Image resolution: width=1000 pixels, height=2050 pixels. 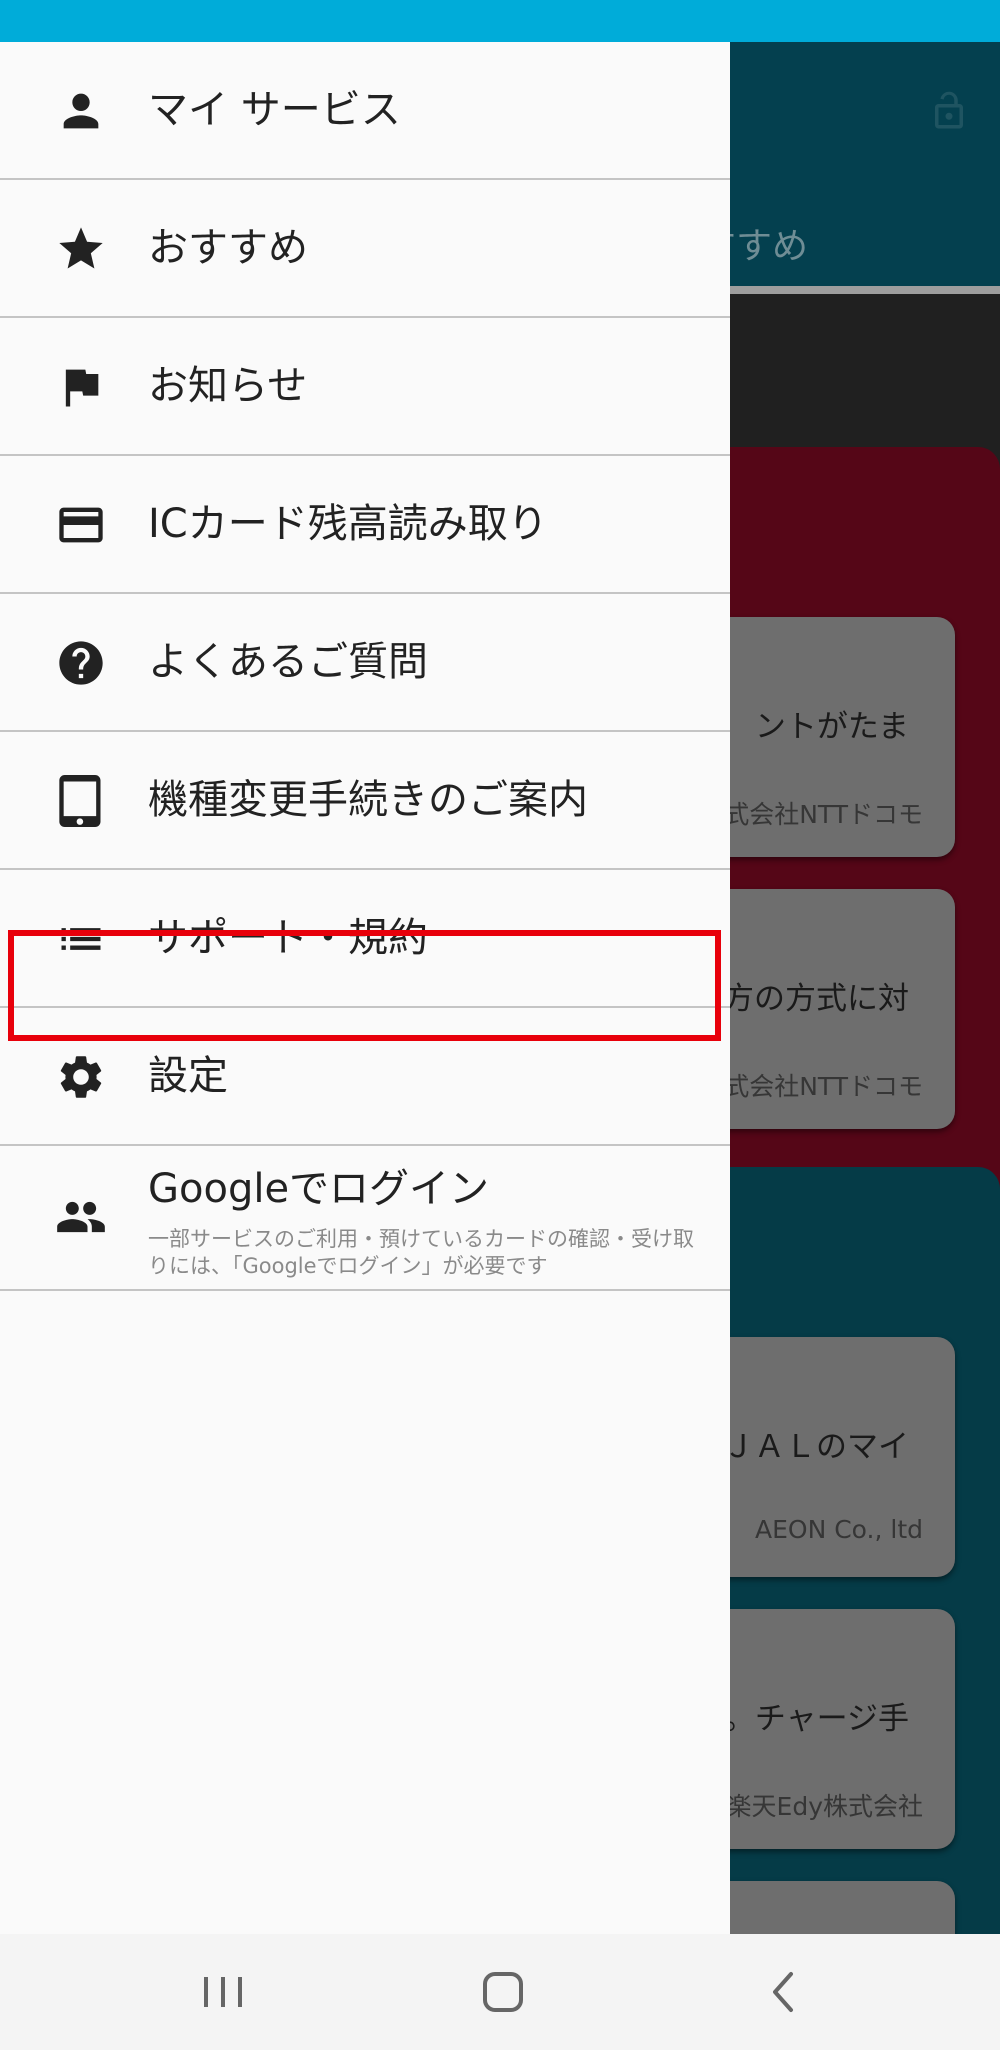 I want to click on background-card-source: 楽天Edy株式会社, so click(x=824, y=1806).